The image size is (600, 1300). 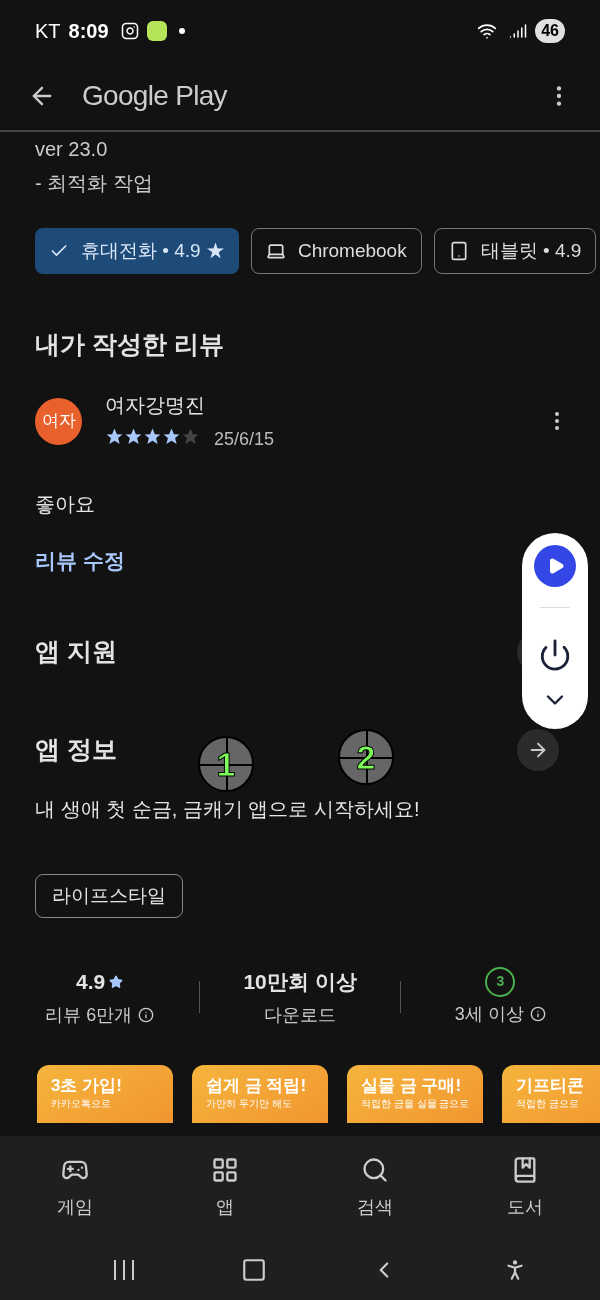 I want to click on device-chip: 휴대전화 • 4.9 ★, so click(x=137, y=251).